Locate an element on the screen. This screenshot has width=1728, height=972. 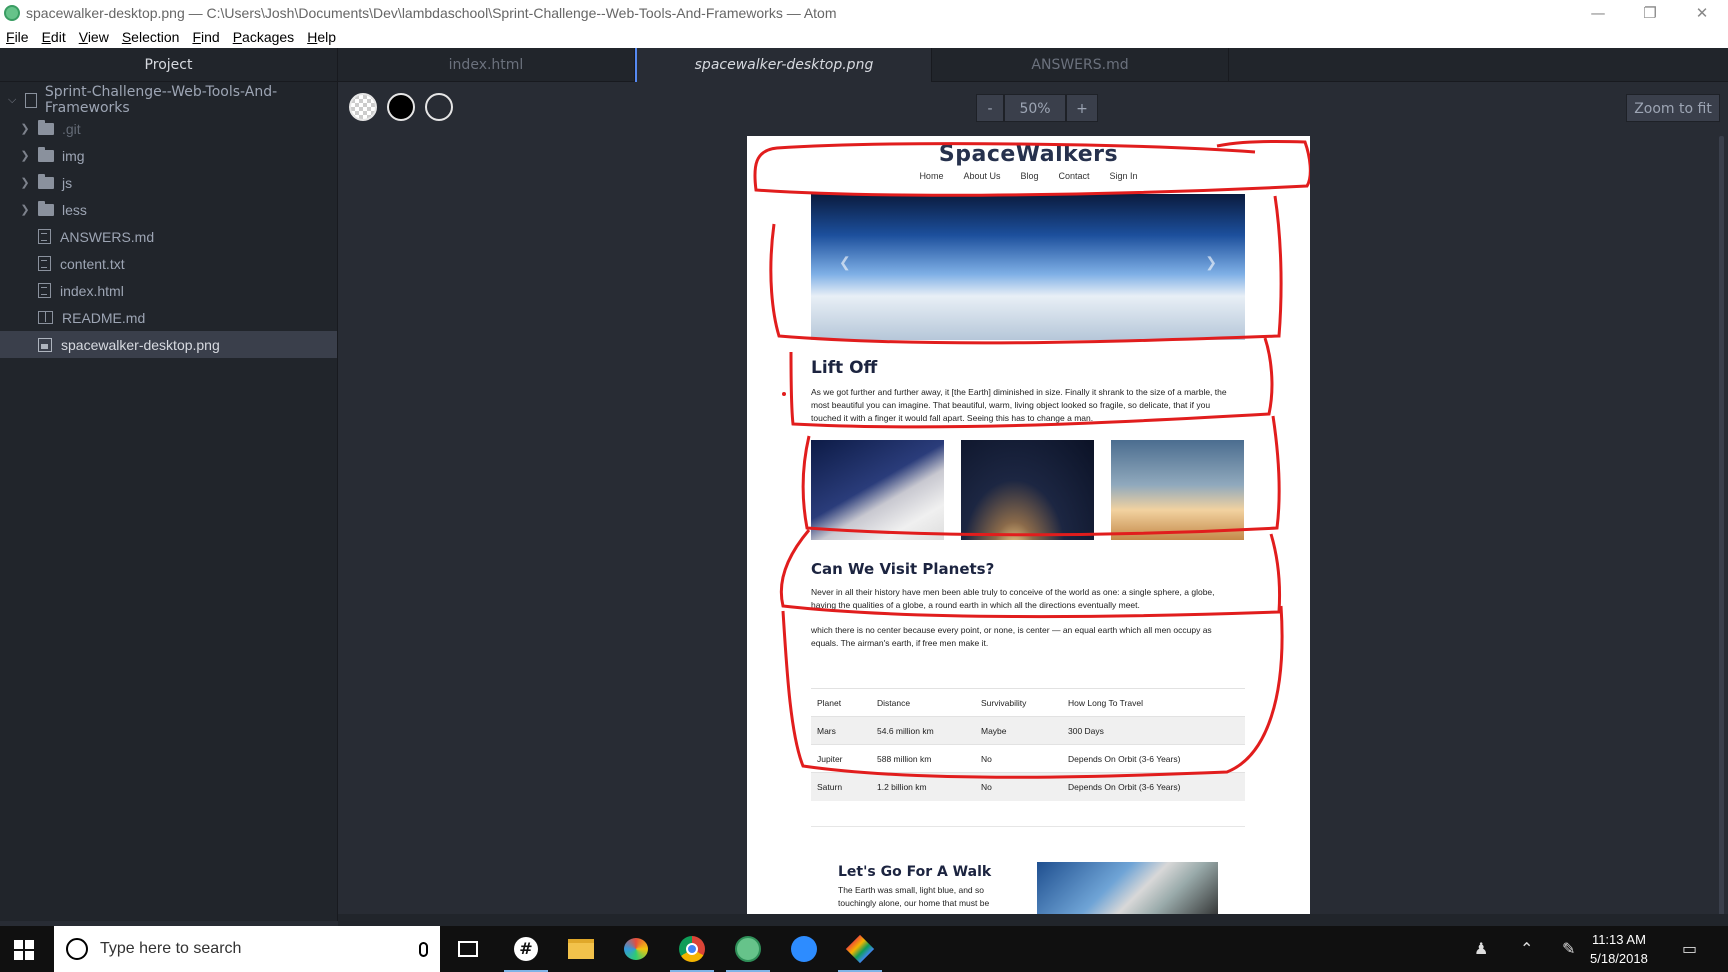
annotation-outline-hero is located at coordinates (1026, 270).